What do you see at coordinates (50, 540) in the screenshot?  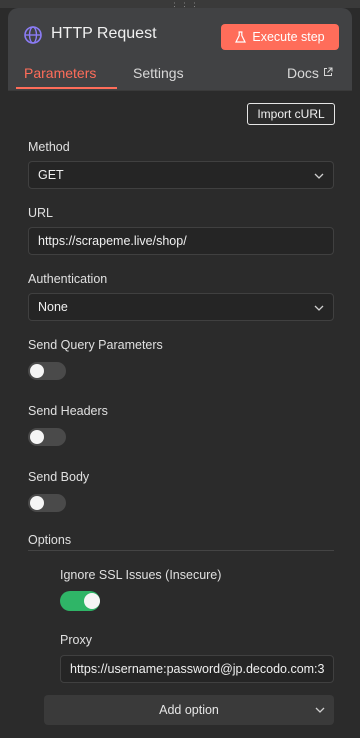 I see `options-label: Options` at bounding box center [50, 540].